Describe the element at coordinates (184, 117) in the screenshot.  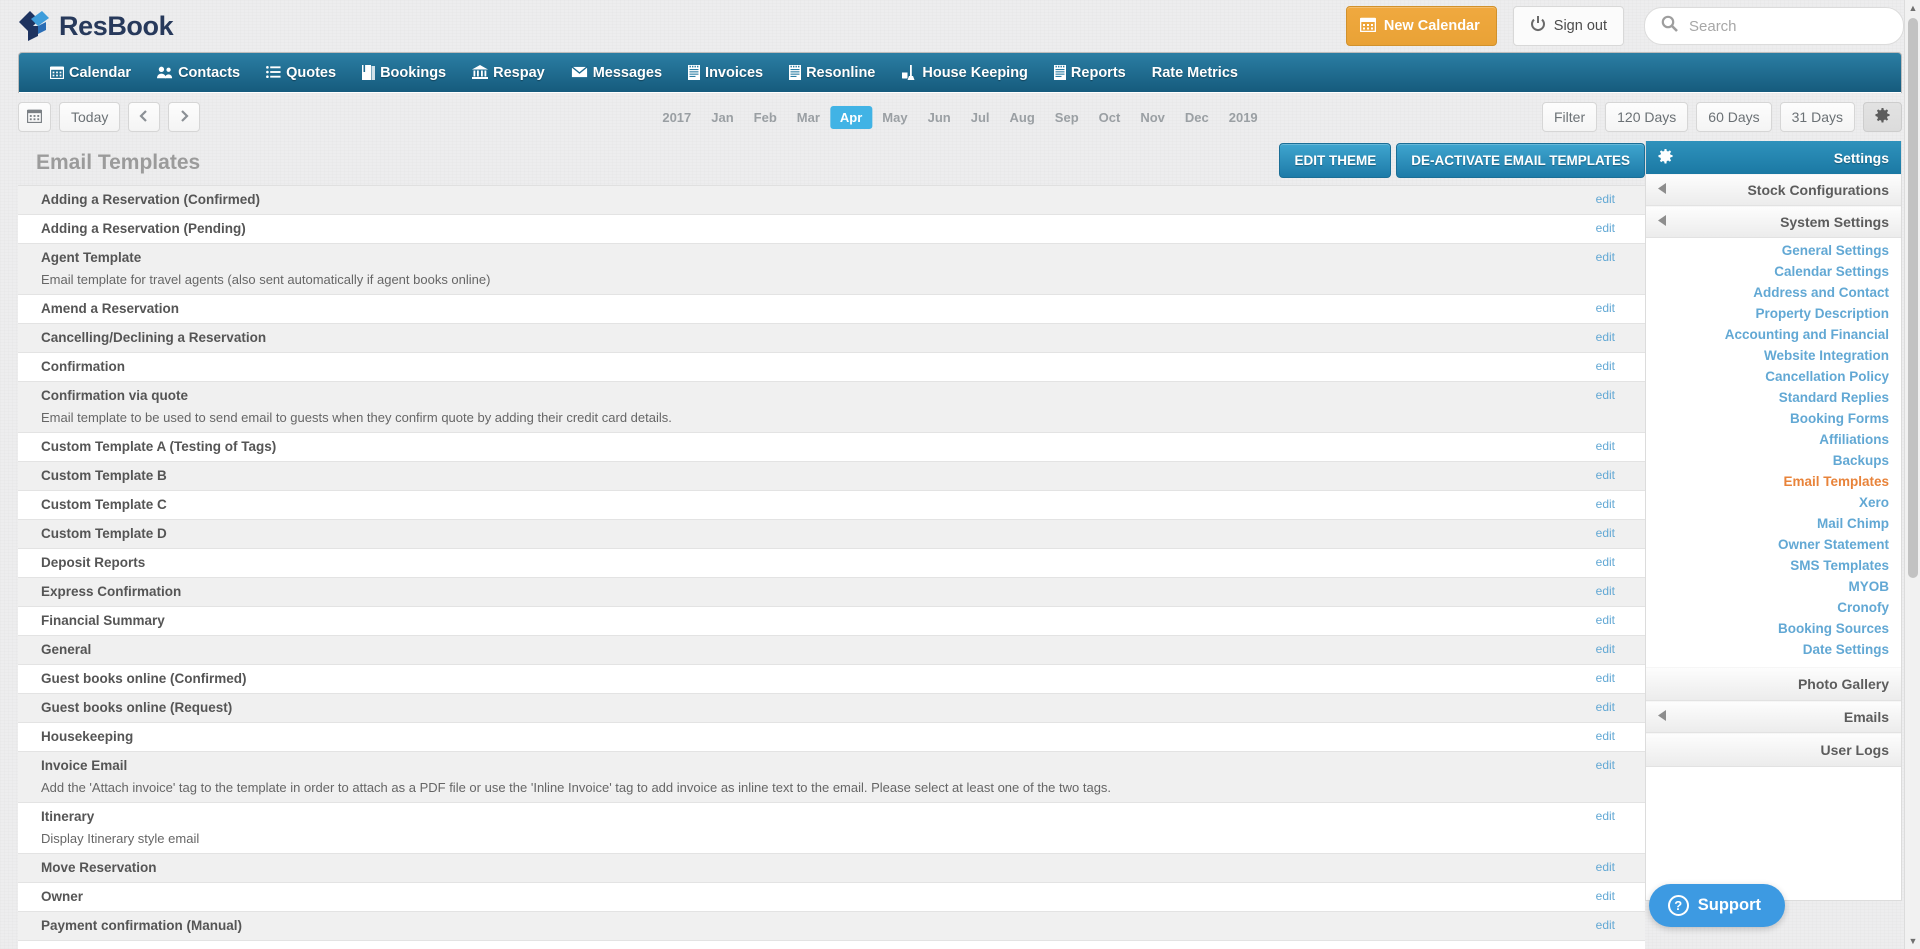
I see `next-period-button` at that location.